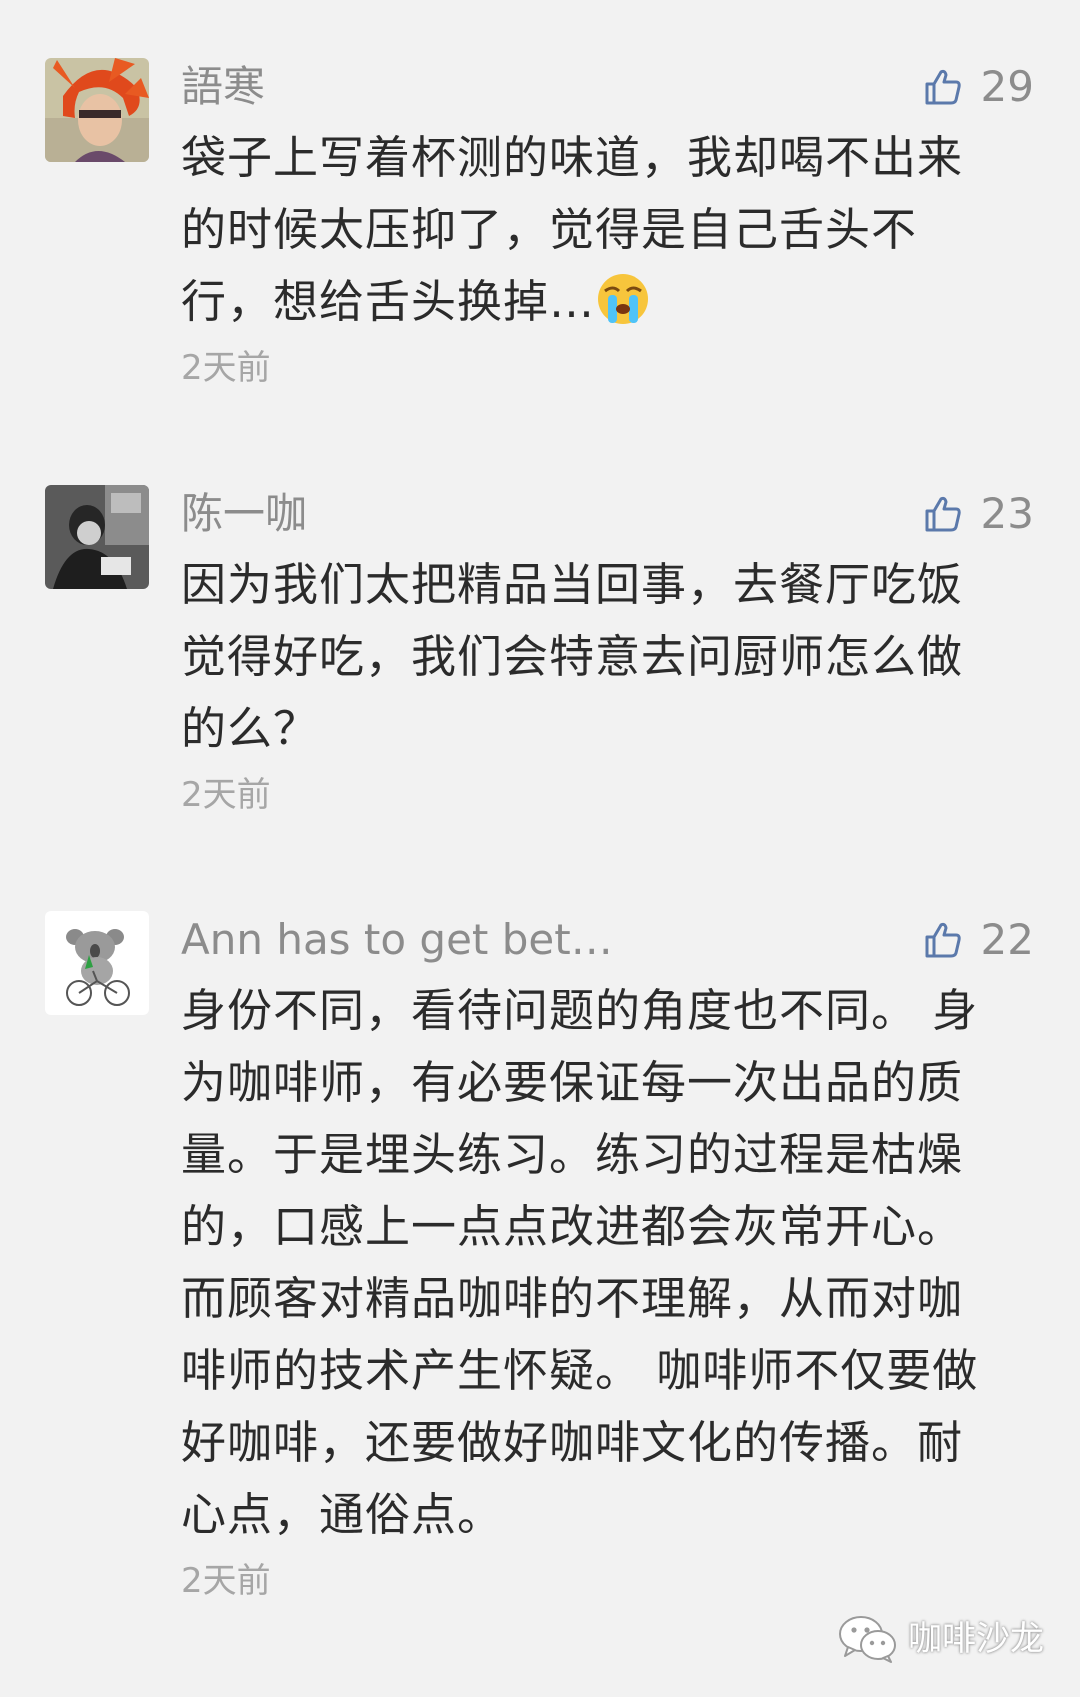 The image size is (1080, 1697). I want to click on like-count: 29, so click(1007, 86).